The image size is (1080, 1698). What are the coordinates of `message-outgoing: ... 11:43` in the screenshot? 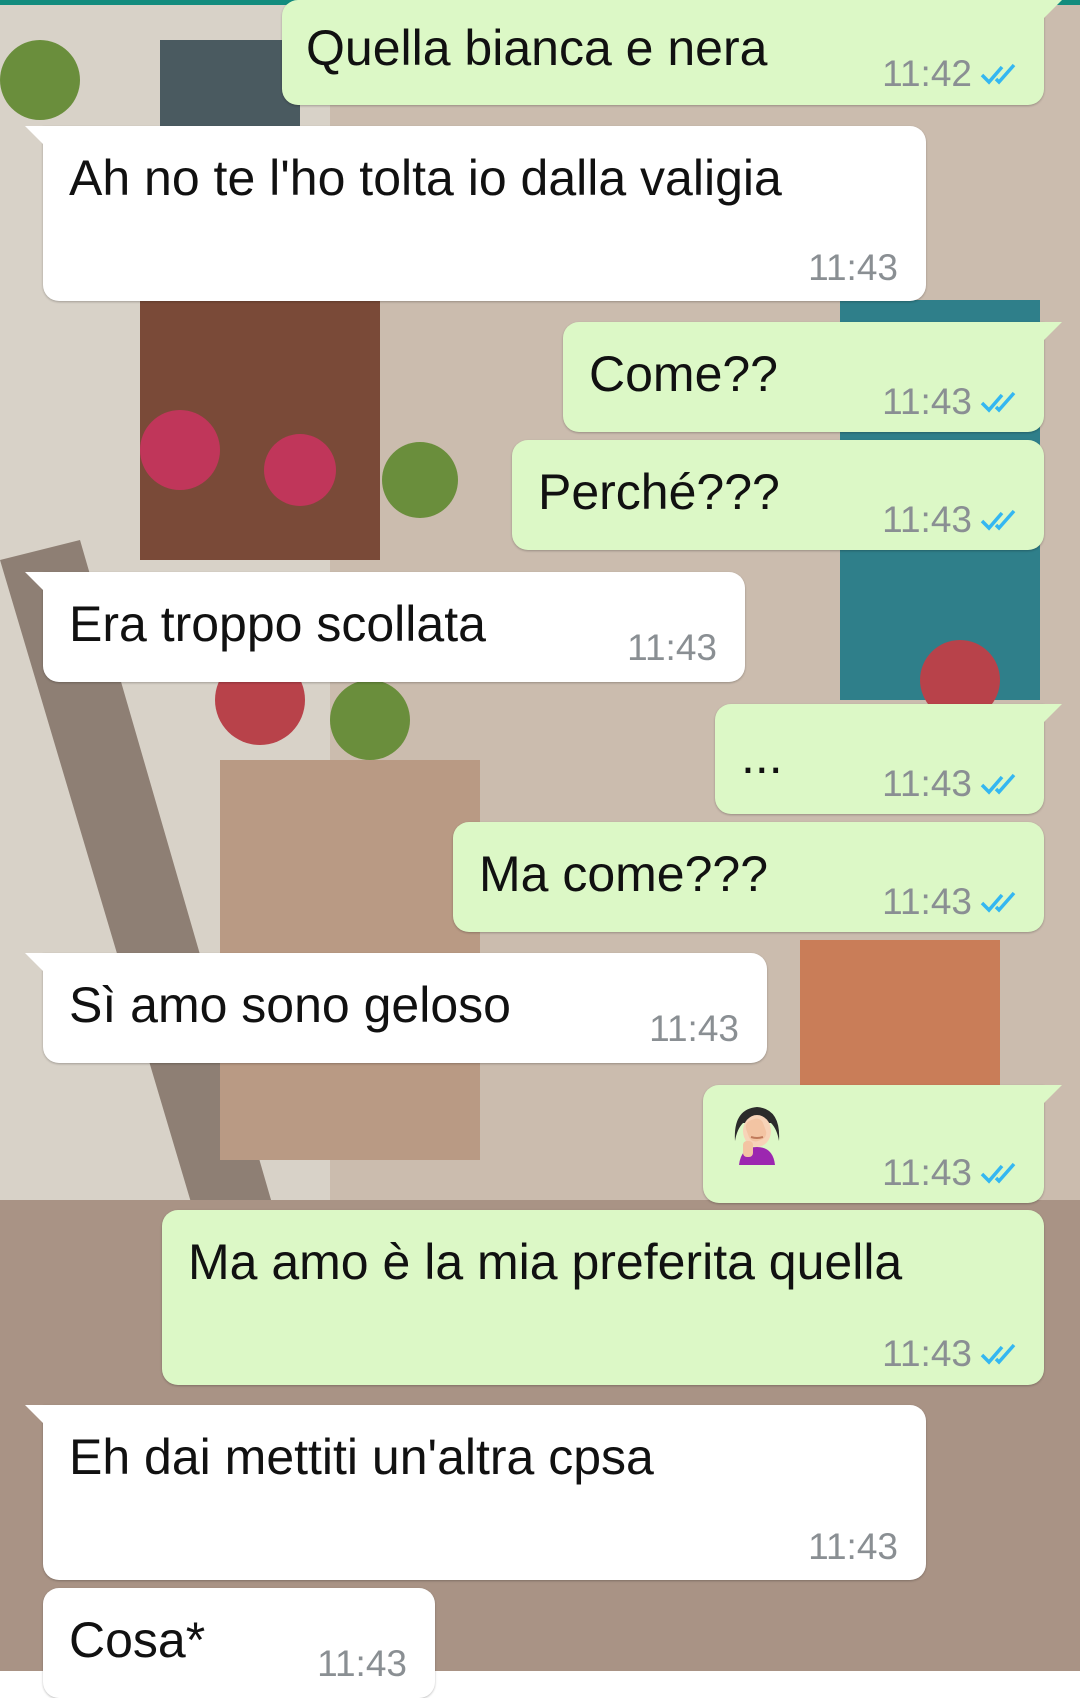 It's located at (888, 759).